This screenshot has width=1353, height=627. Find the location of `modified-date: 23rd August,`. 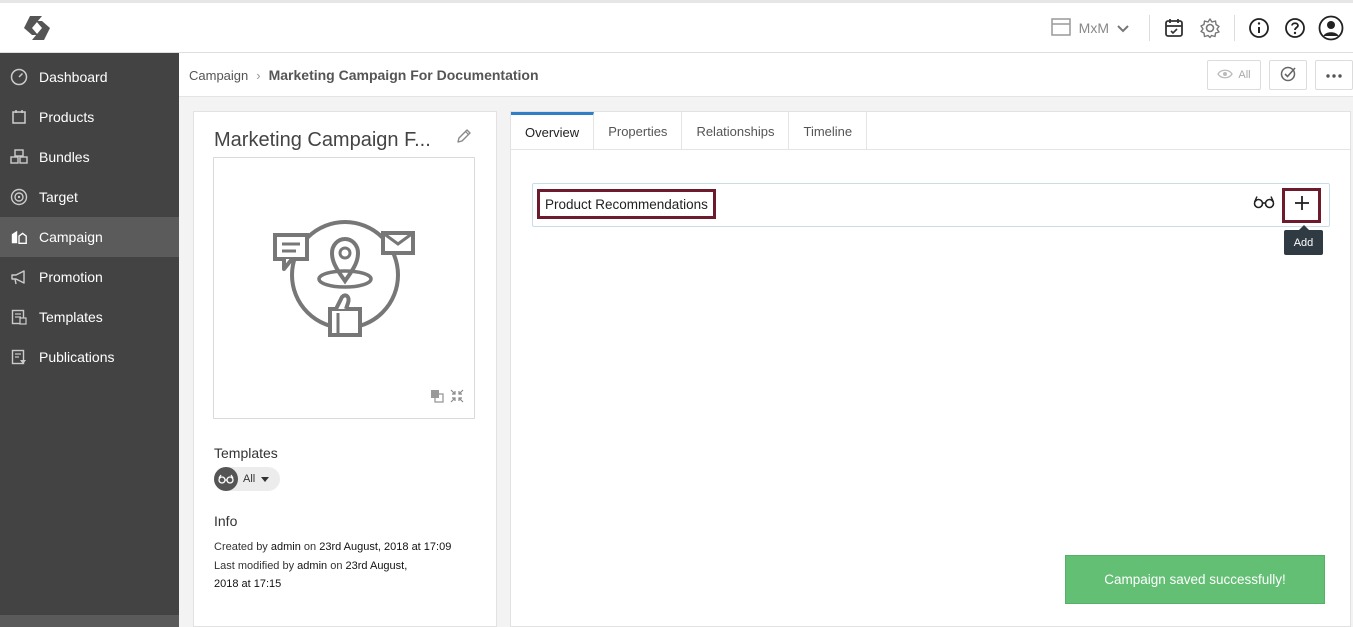

modified-date: 23rd August, is located at coordinates (376, 565).